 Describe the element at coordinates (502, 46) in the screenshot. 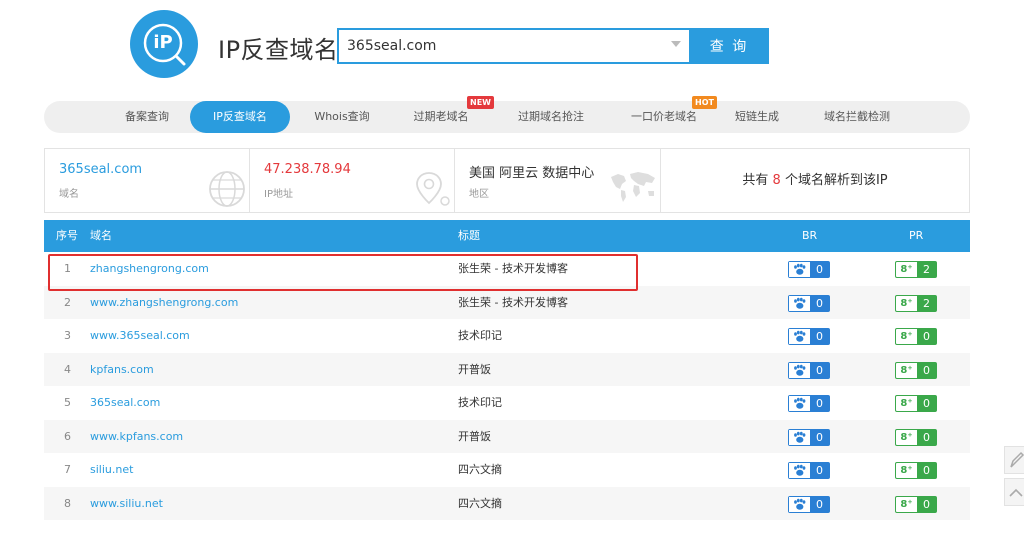

I see `search-input` at that location.